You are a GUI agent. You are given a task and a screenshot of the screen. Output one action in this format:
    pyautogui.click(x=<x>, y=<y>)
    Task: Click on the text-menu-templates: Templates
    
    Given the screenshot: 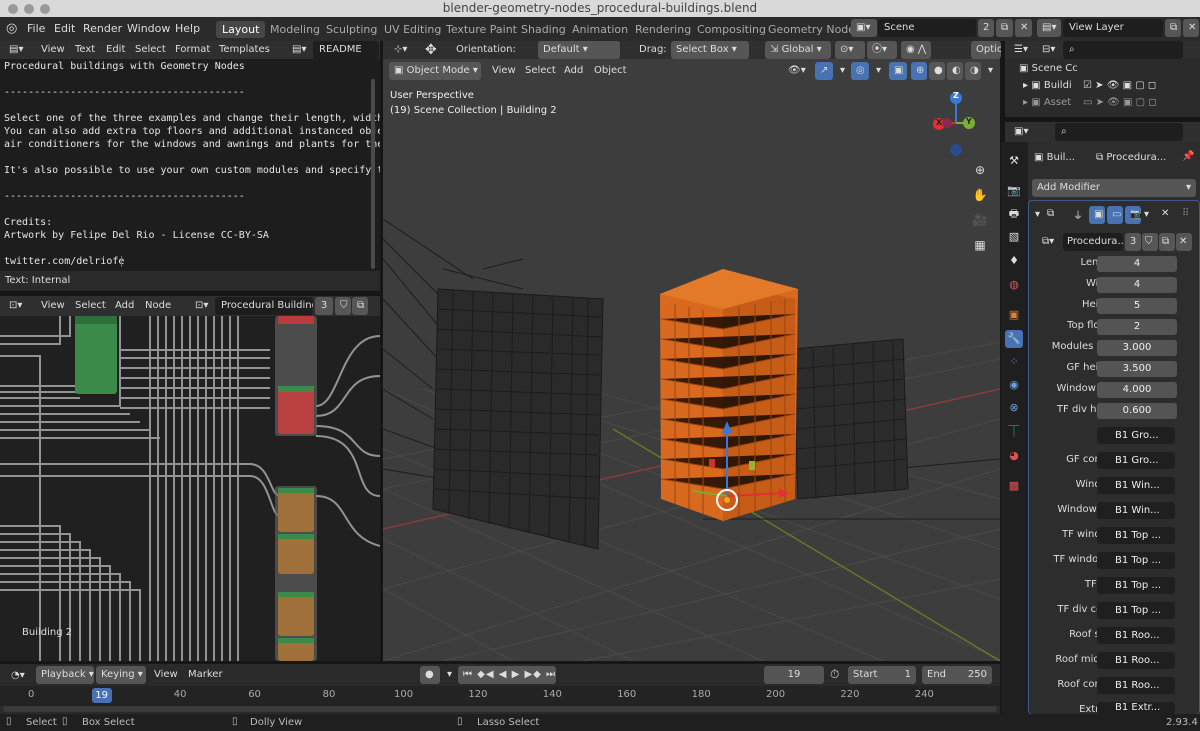 What is the action you would take?
    pyautogui.click(x=244, y=49)
    